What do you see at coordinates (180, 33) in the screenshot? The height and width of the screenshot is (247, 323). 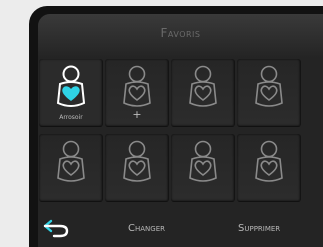 I see `page-title: Favoris` at bounding box center [180, 33].